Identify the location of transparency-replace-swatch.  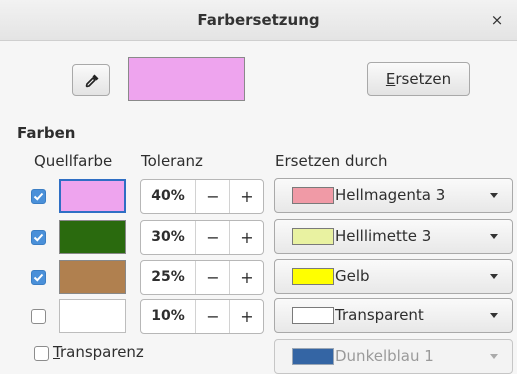
(313, 356).